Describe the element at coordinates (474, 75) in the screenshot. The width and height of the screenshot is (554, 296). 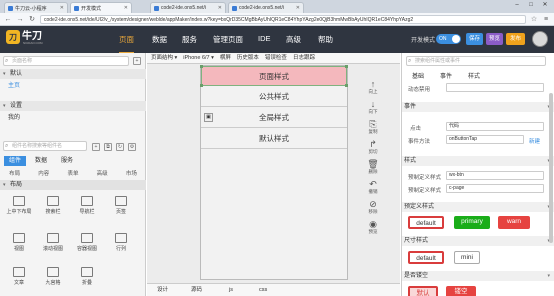
I see `tab-style: 样式` at that location.